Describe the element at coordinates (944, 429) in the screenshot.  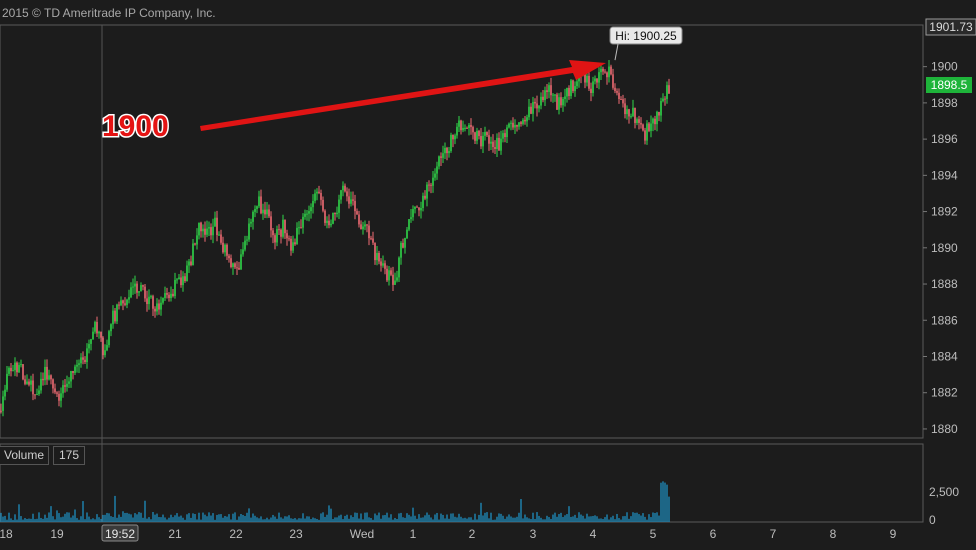
I see `price-tick-label: 1880` at that location.